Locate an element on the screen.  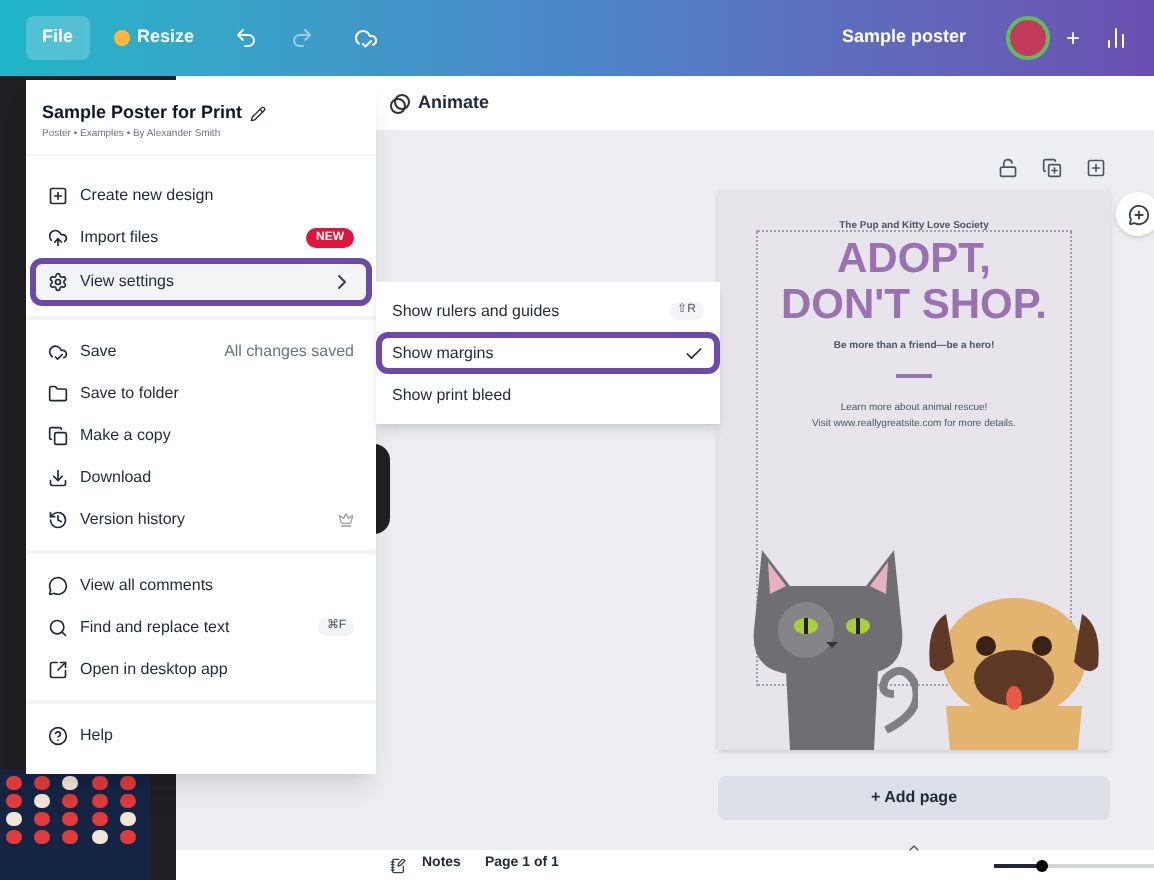
zoom-thumb is located at coordinates (1042, 865).